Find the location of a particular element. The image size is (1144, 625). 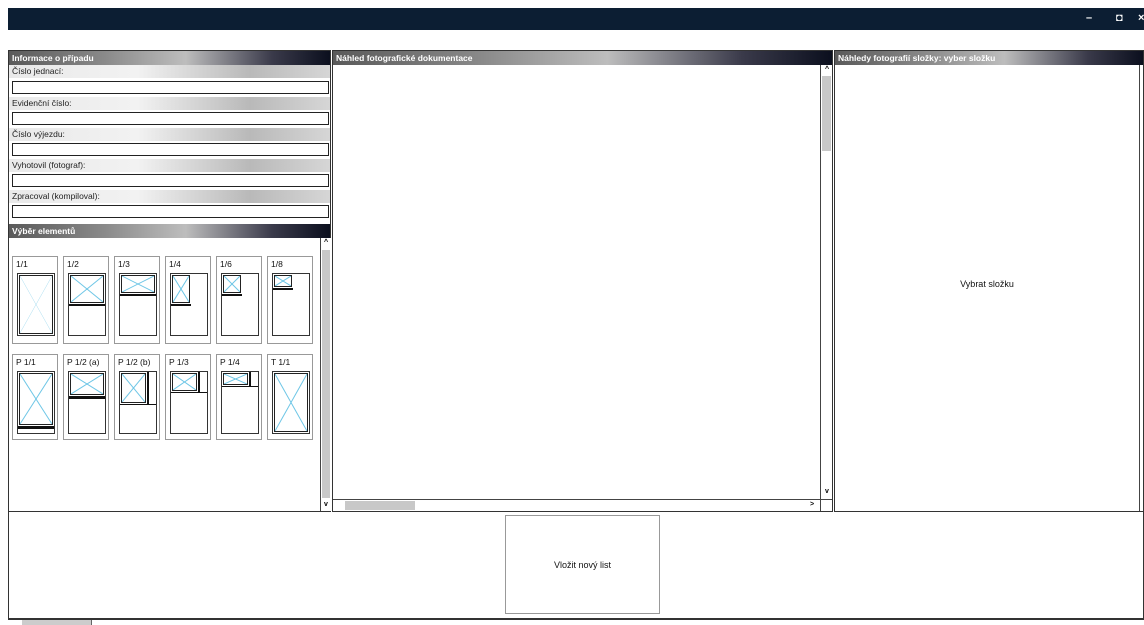

layout-tile-p-1-1: P 1/1 is located at coordinates (35, 397).